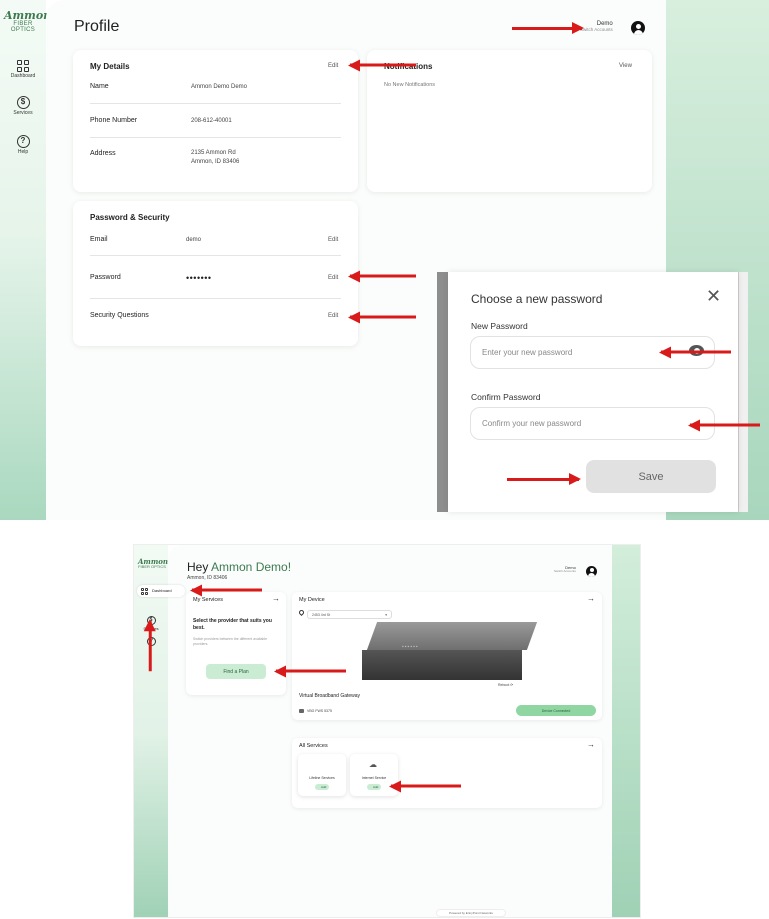 The height and width of the screenshot is (919, 769). What do you see at coordinates (28, 15) in the screenshot?
I see `logo-line1: Ammon` at bounding box center [28, 15].